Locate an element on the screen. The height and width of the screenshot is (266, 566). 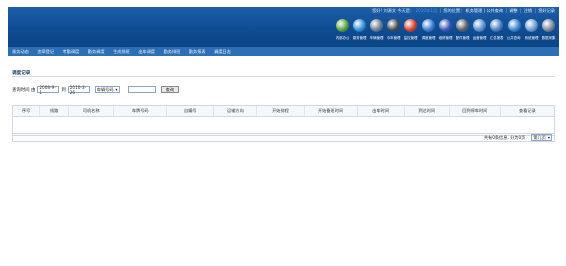
column-header: 开始备班时间 is located at coordinates (330, 111).